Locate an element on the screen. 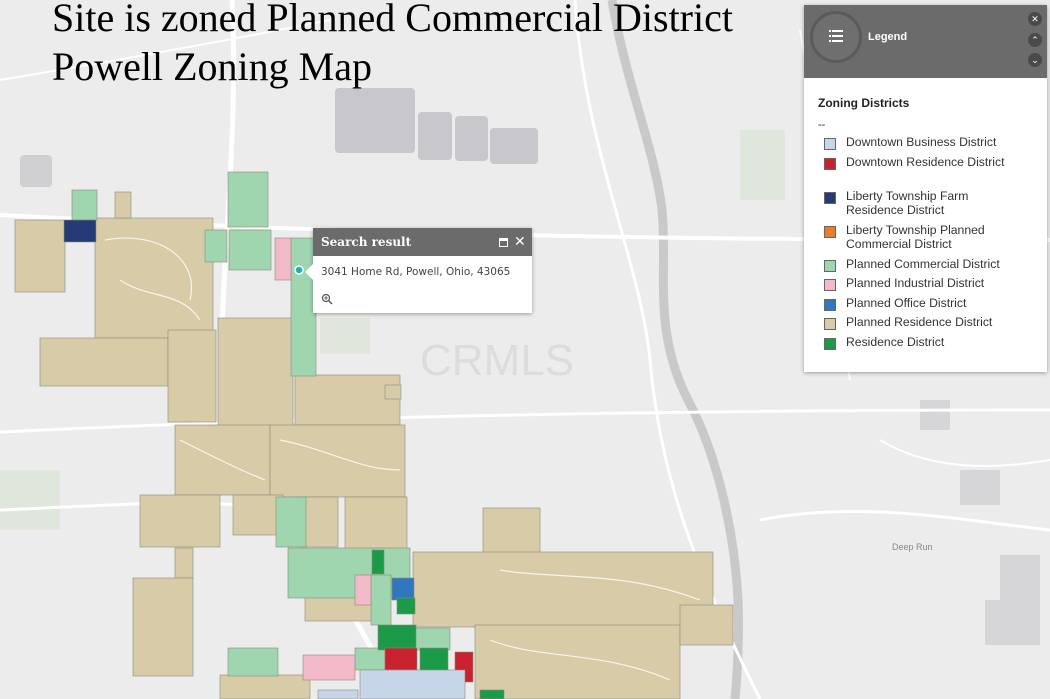 Image resolution: width=1050 pixels, height=699 pixels. chevron-down-icon: ⌄ is located at coordinates (1035, 60).